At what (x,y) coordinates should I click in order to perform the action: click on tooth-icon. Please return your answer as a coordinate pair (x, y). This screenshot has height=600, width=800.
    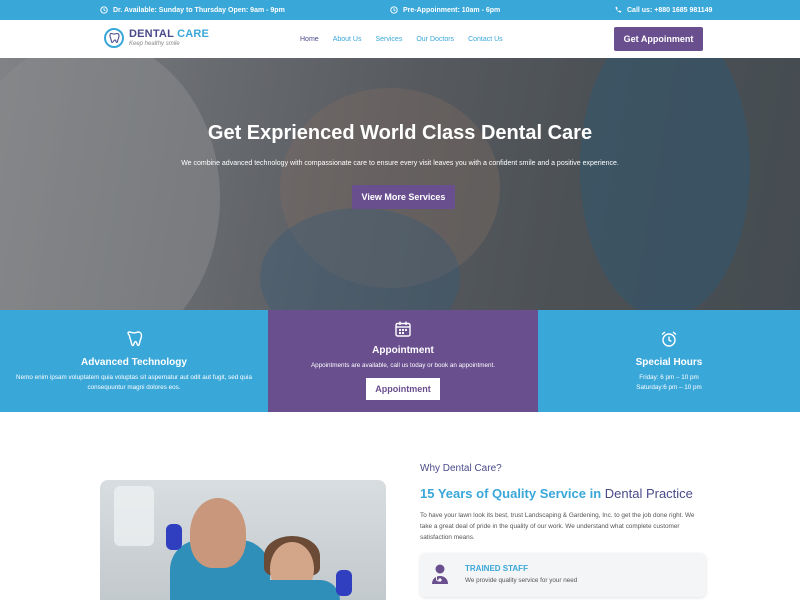
    Looking at the image, I should click on (135, 339).